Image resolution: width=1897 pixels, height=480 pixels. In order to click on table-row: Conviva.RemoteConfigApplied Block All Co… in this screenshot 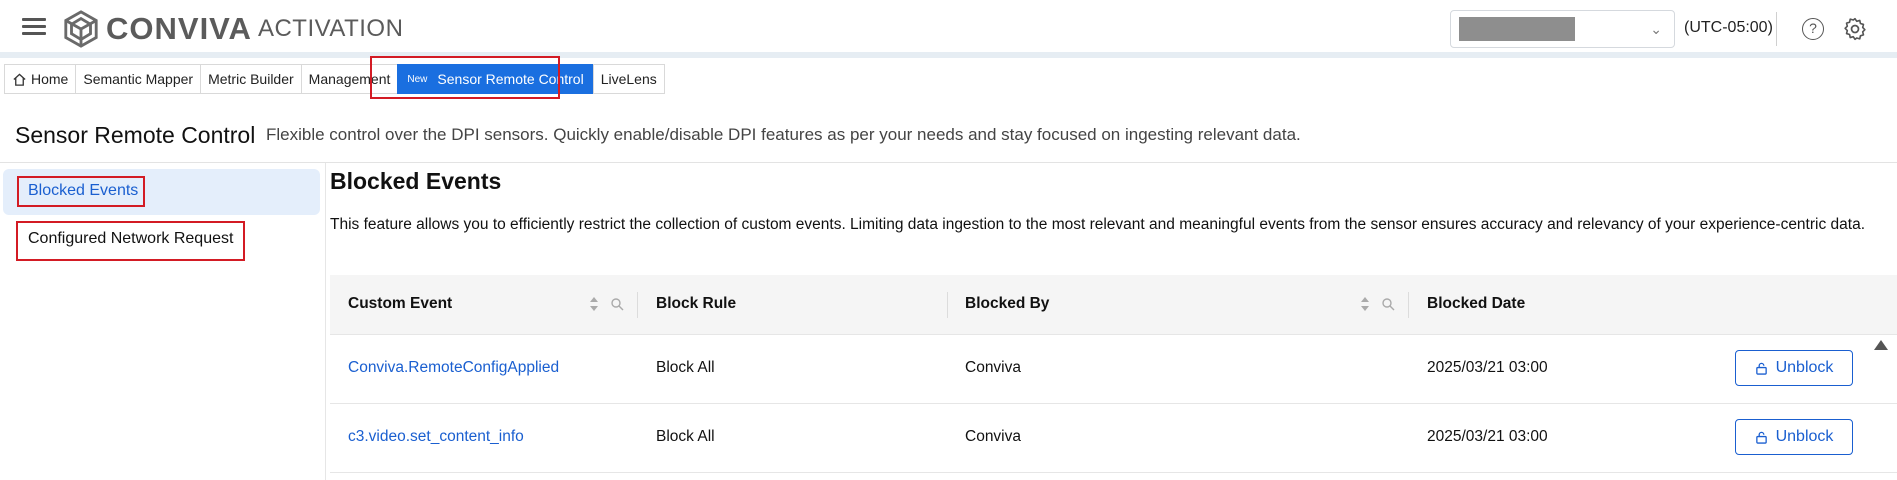, I will do `click(1113, 370)`.